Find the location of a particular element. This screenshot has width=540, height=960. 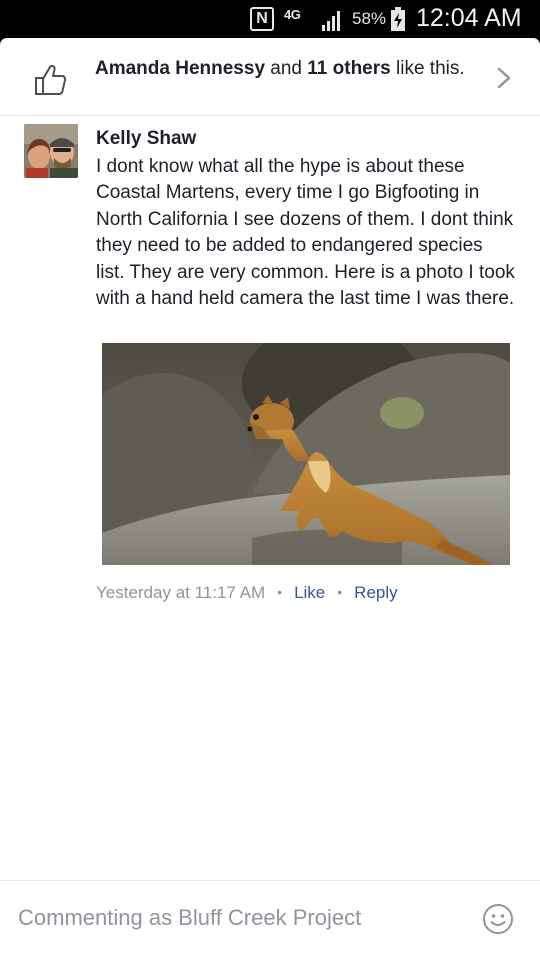

comment-input is located at coordinates (238, 918).